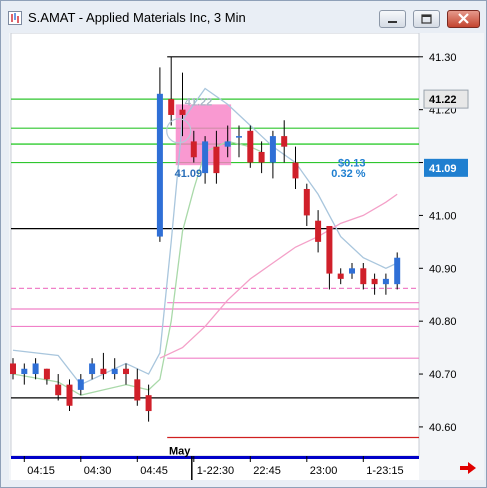 This screenshot has height=488, width=487. I want to click on y-tick-label: 40.90, so click(443, 269).